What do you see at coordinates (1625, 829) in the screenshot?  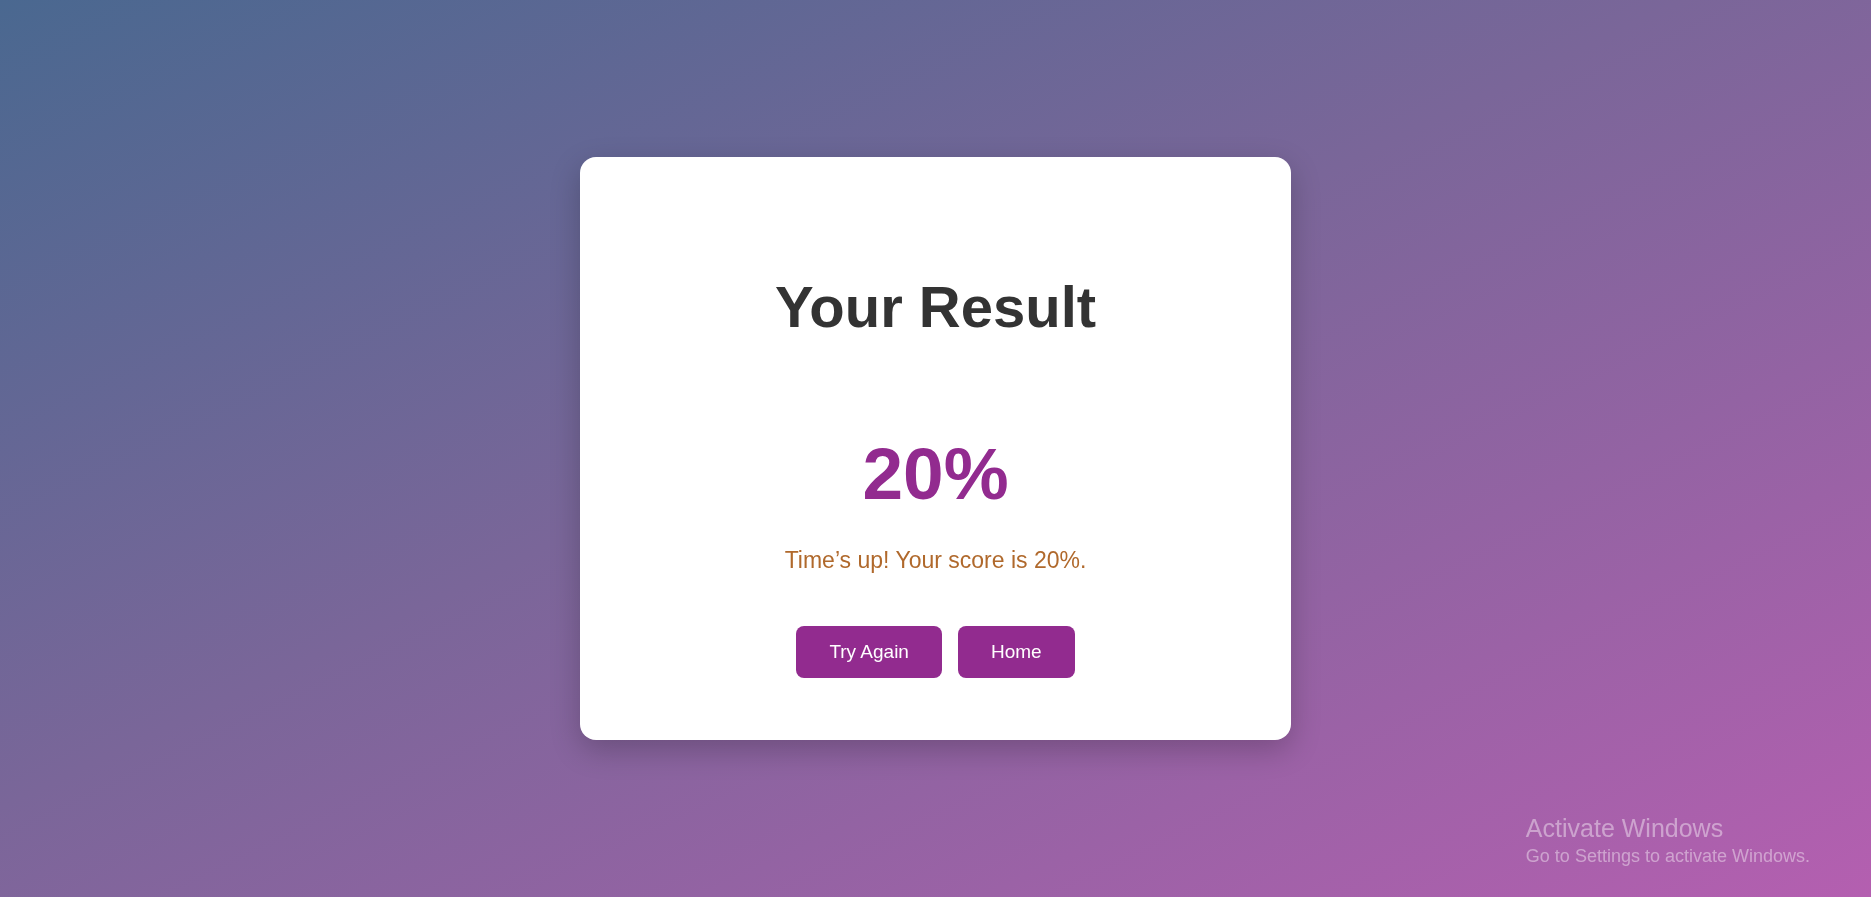 I see `activation-title: Activate Windows` at bounding box center [1625, 829].